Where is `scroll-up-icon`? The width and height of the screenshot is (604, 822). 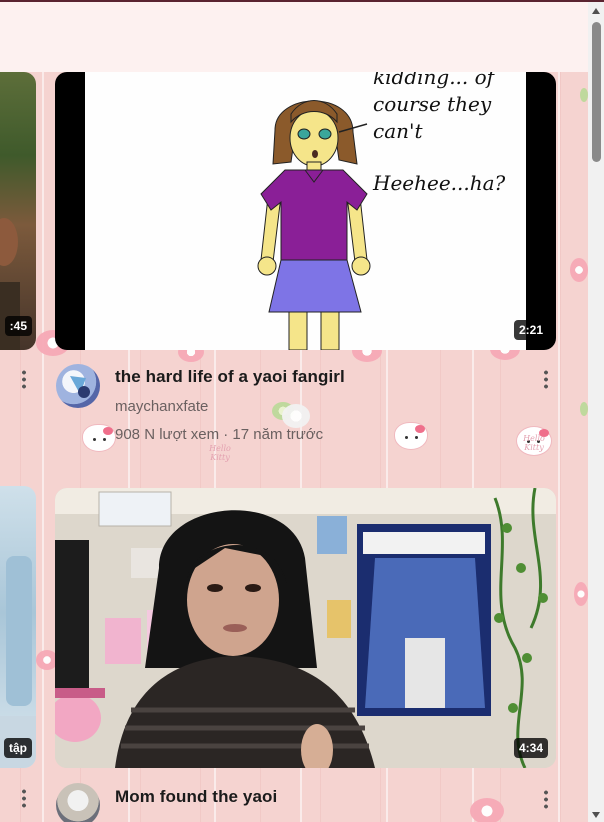
scroll-up-icon is located at coordinates (596, 11).